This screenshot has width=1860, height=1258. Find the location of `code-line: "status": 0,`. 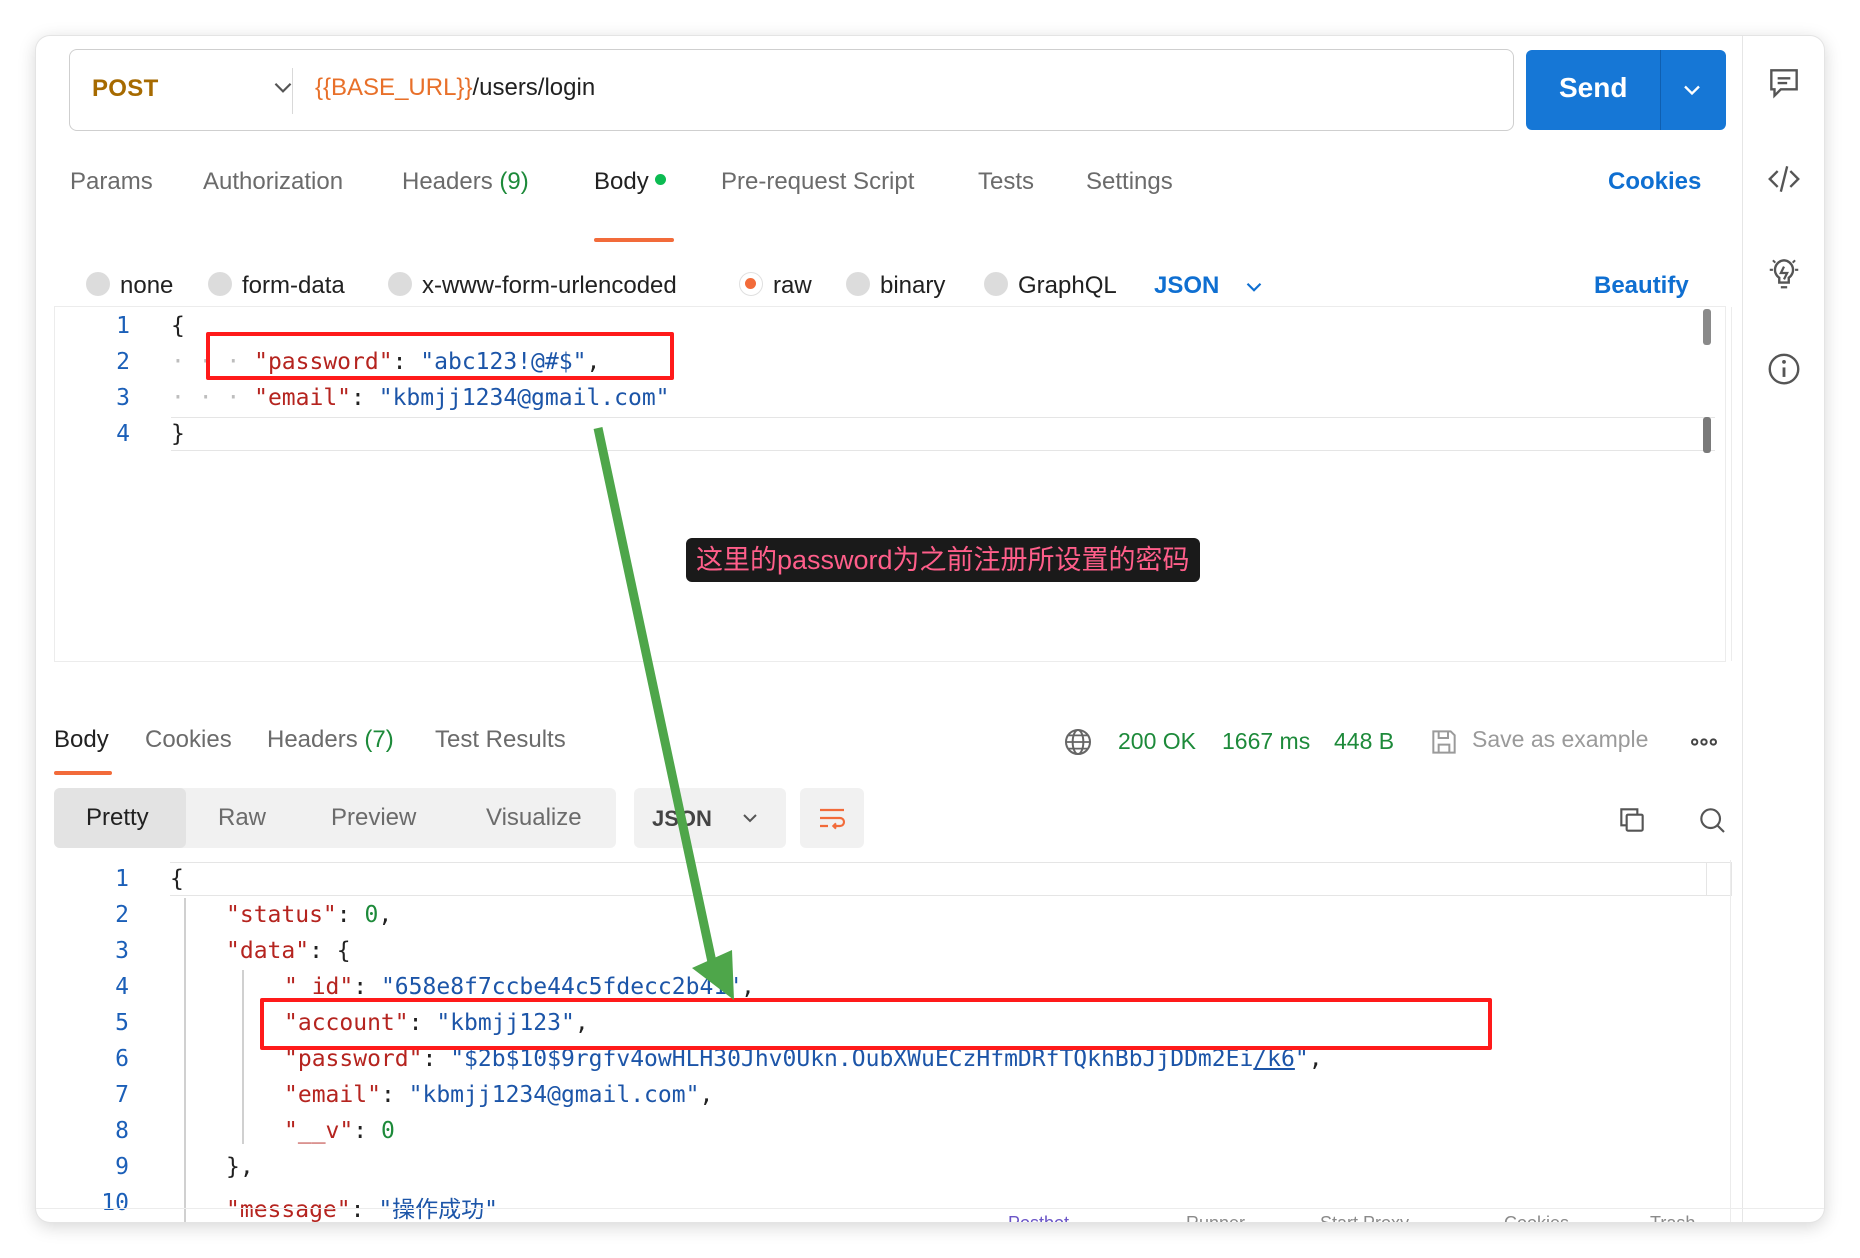

code-line: "status": 0, is located at coordinates (309, 915).